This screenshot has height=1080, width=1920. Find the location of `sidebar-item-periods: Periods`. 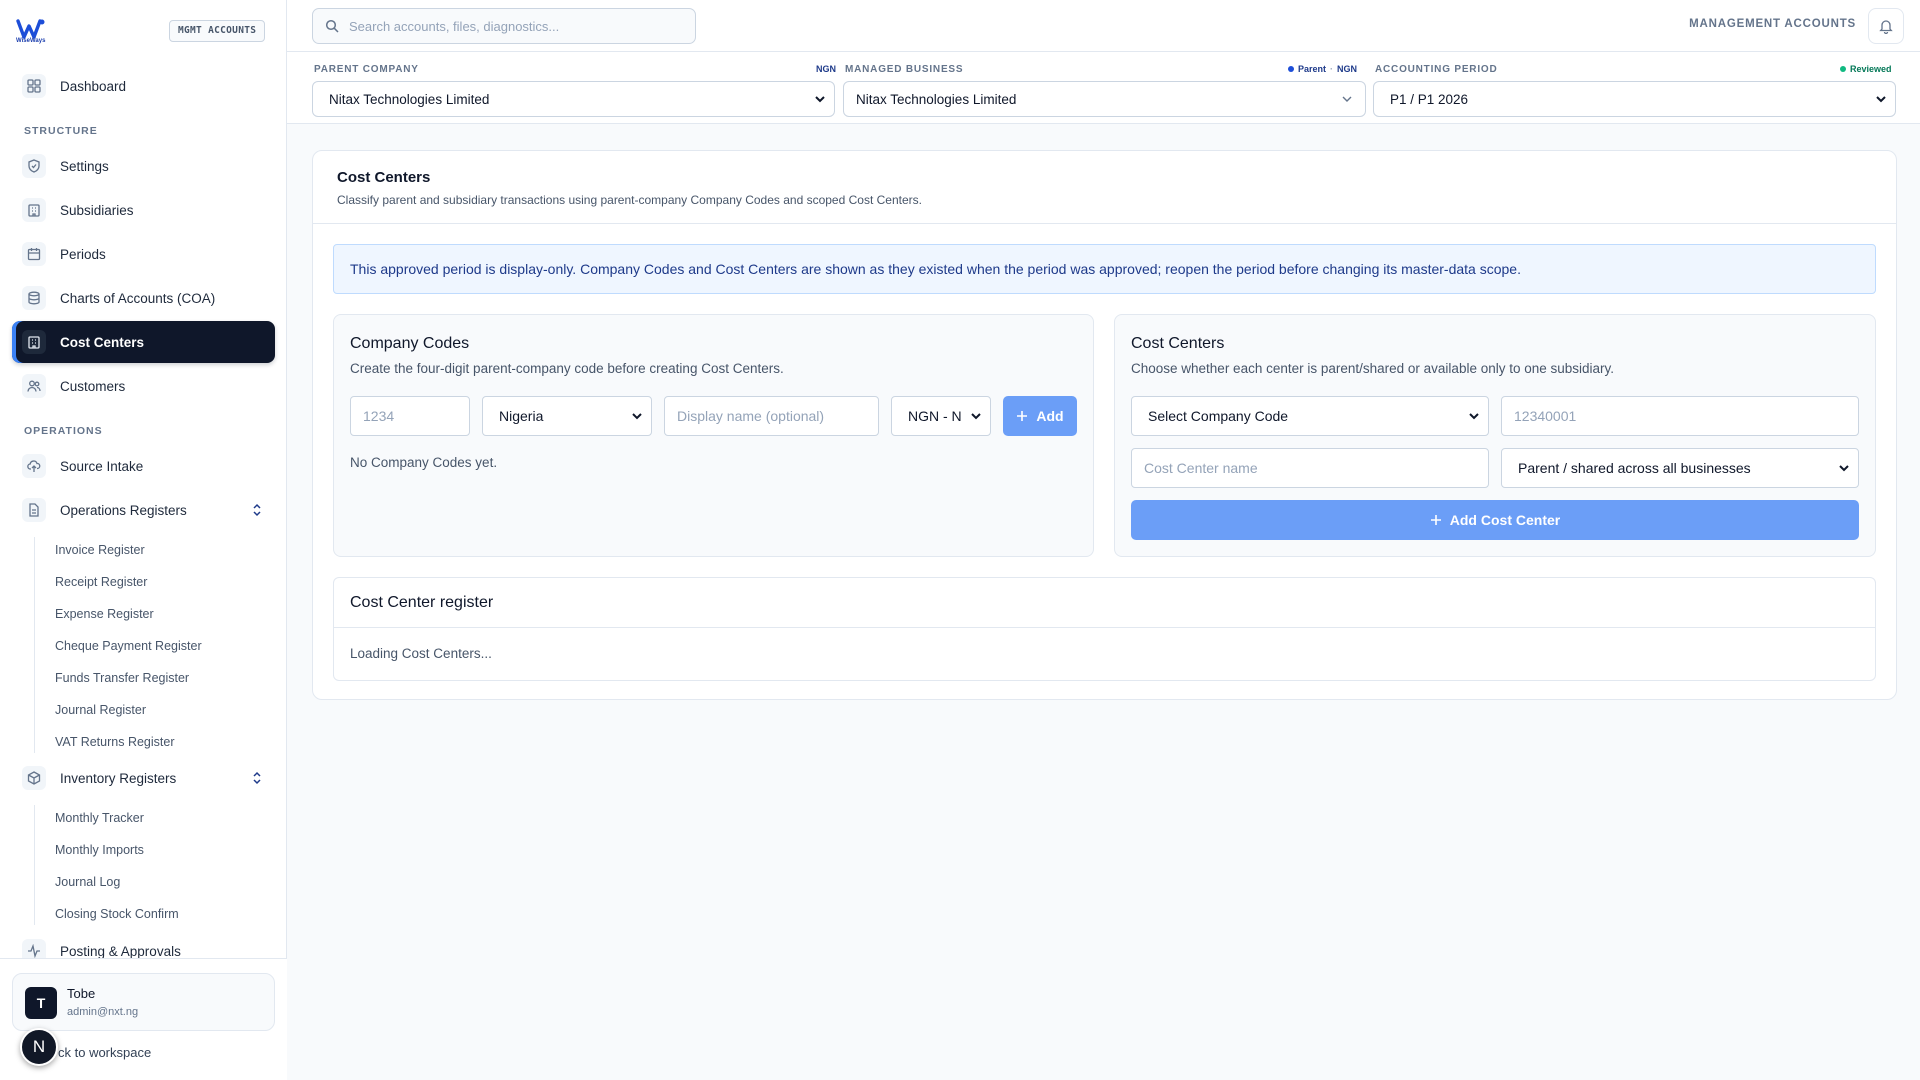

sidebar-item-periods: Periods is located at coordinates (143, 254).